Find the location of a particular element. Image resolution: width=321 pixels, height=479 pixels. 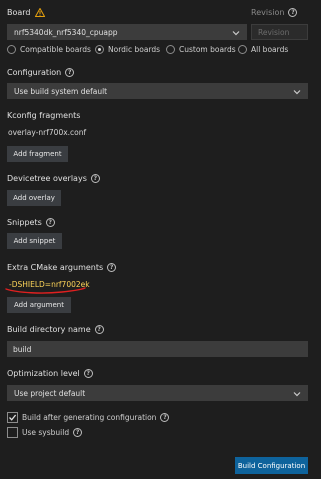

radio-nordic-boards: Nordic boards is located at coordinates (127, 49).